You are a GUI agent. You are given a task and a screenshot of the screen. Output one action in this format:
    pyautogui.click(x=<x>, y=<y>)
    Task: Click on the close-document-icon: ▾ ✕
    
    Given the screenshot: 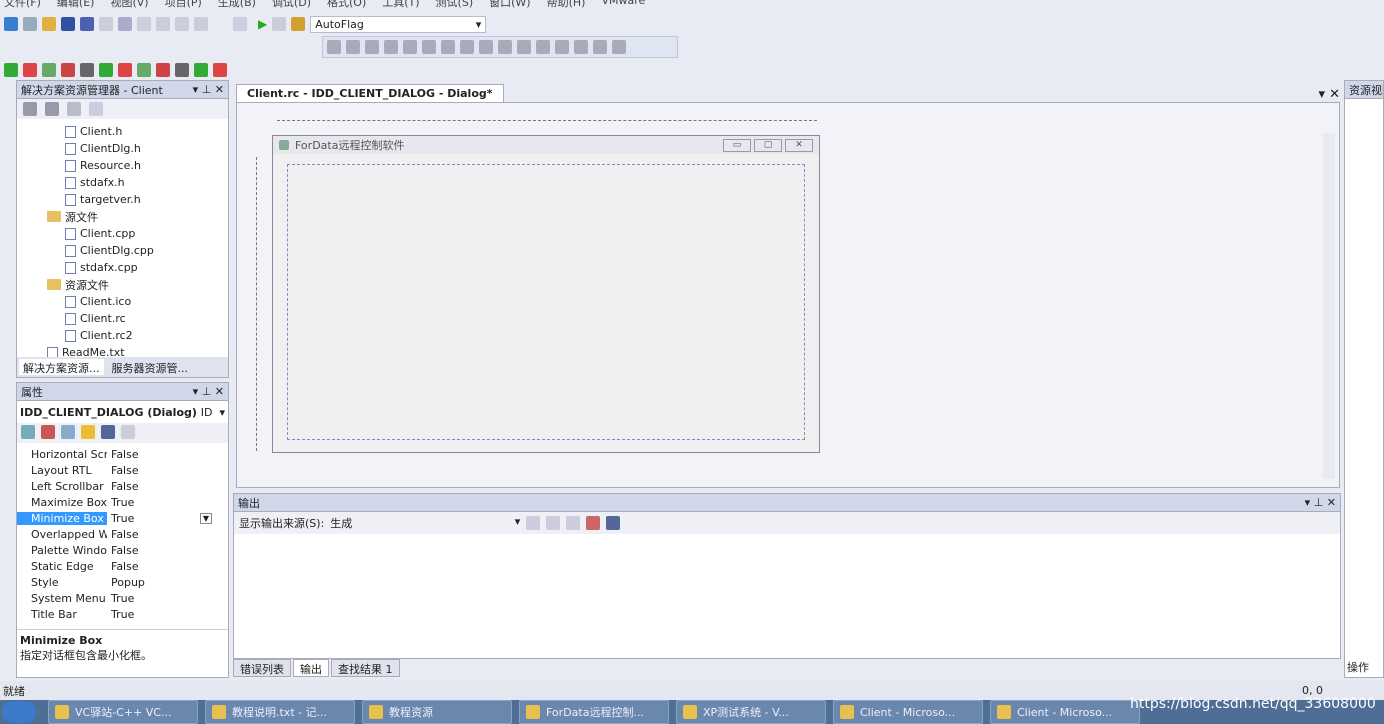 What is the action you would take?
    pyautogui.click(x=1329, y=94)
    